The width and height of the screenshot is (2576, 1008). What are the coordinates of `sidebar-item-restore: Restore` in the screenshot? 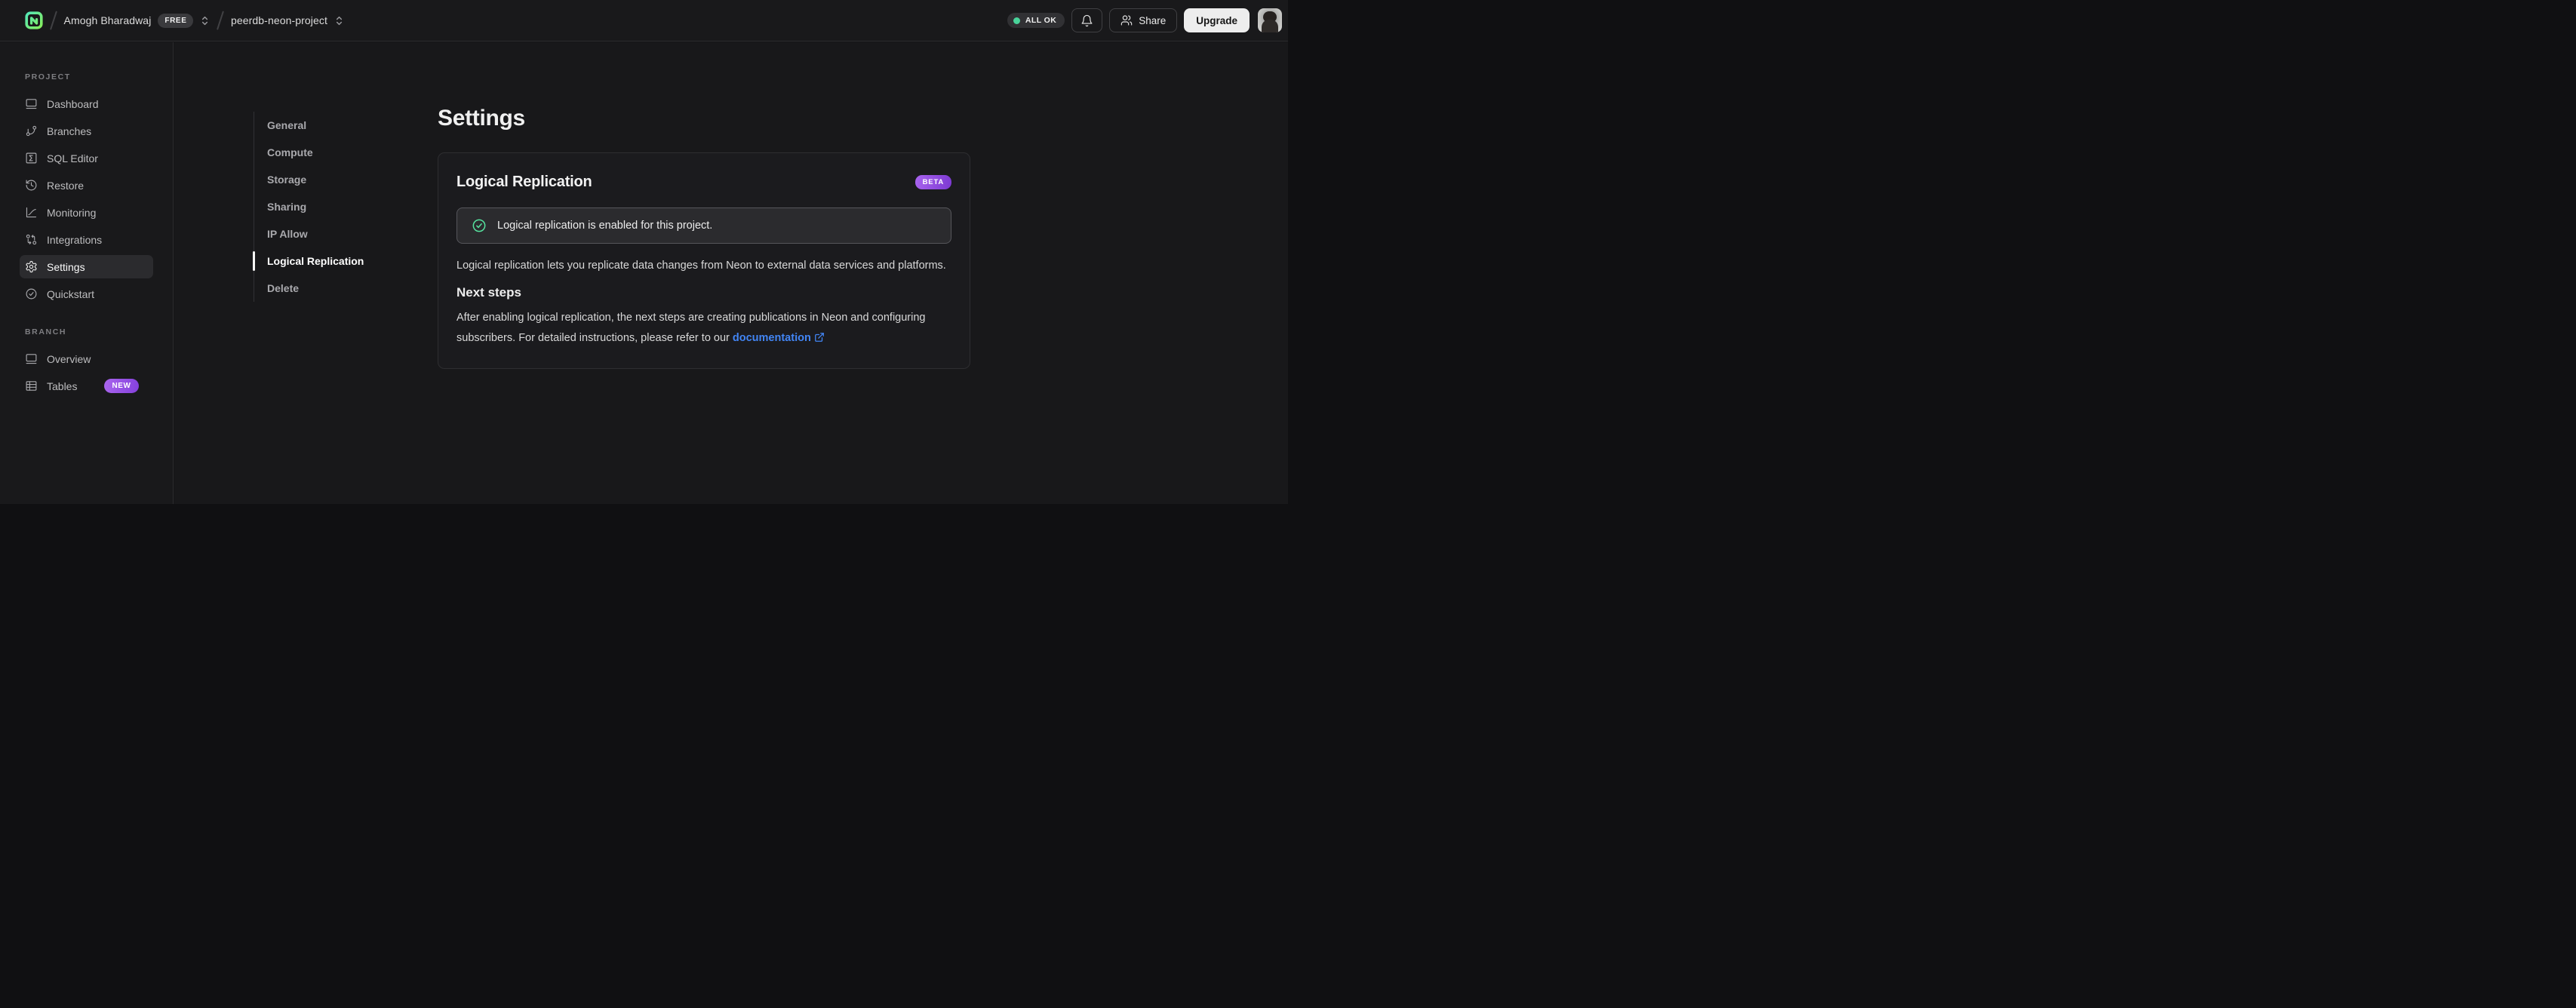 It's located at (86, 185).